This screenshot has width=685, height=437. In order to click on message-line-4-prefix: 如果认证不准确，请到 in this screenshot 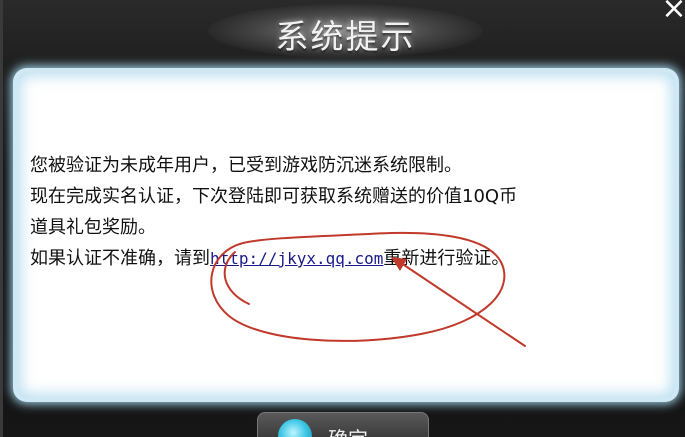, I will do `click(120, 258)`.